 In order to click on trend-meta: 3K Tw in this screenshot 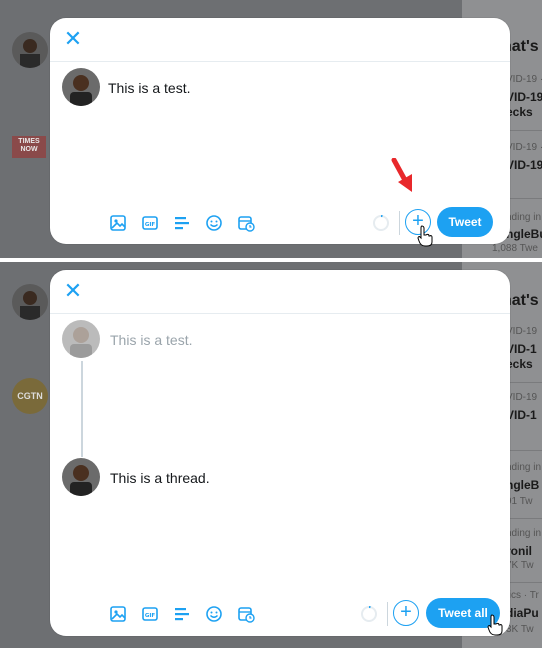, I will do `click(520, 629)`.